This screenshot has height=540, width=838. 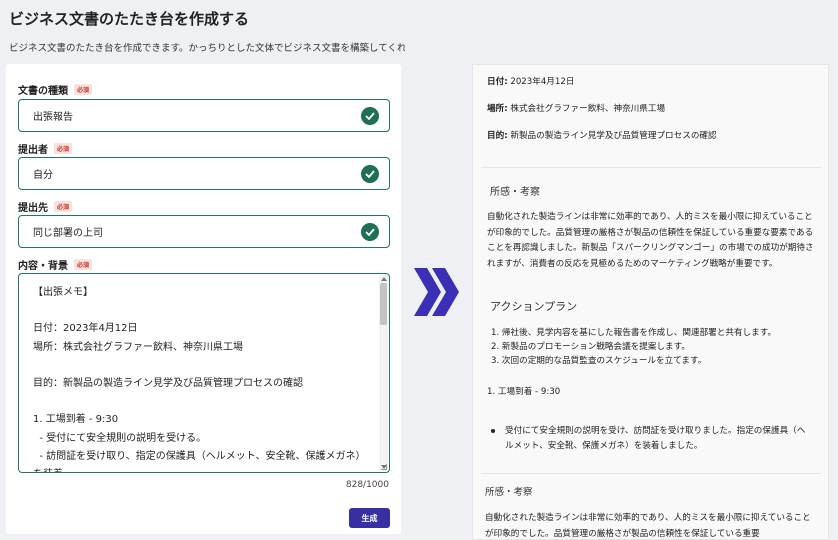 I want to click on output-date-value: 2023年4月12日, so click(x=541, y=82).